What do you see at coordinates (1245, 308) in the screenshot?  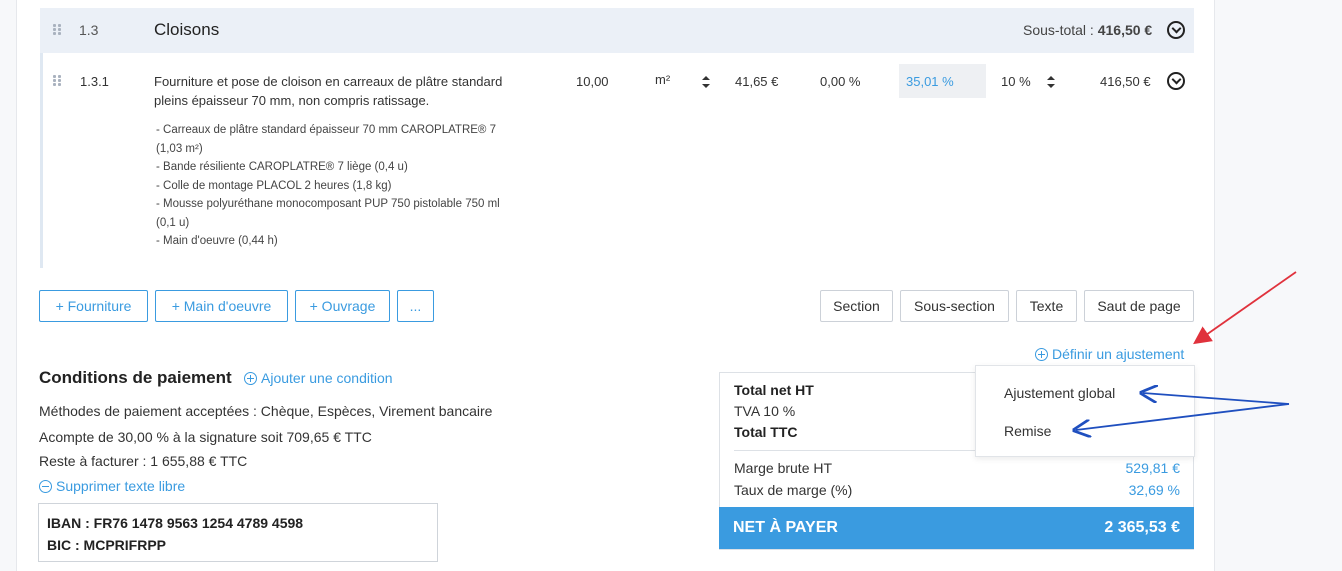 I see `red-arrow` at bounding box center [1245, 308].